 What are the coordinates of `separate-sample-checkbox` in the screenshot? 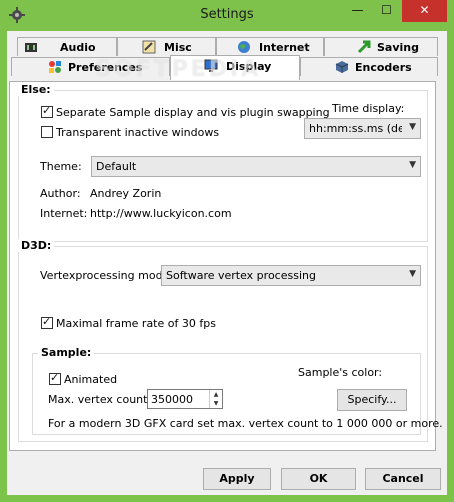 It's located at (47, 111).